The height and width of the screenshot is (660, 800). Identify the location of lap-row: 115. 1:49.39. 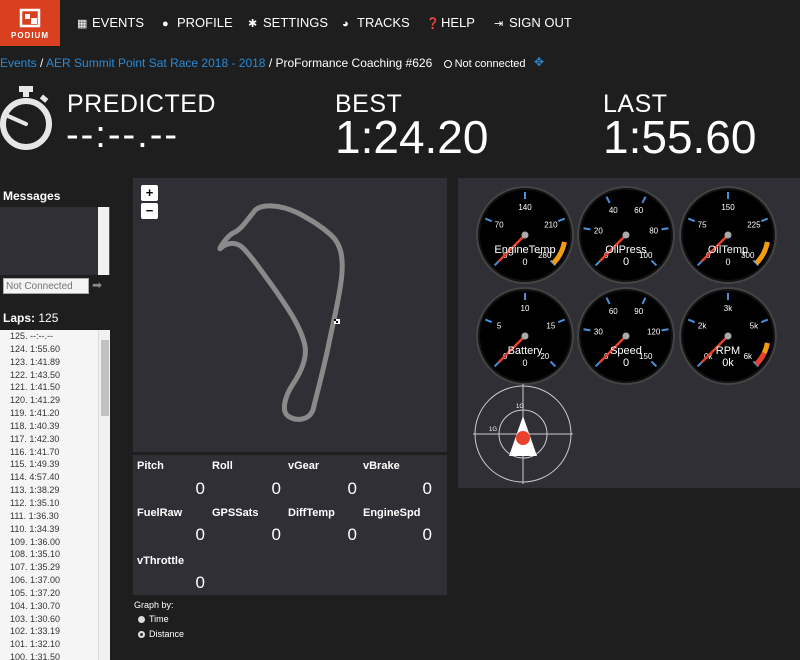
(49, 464).